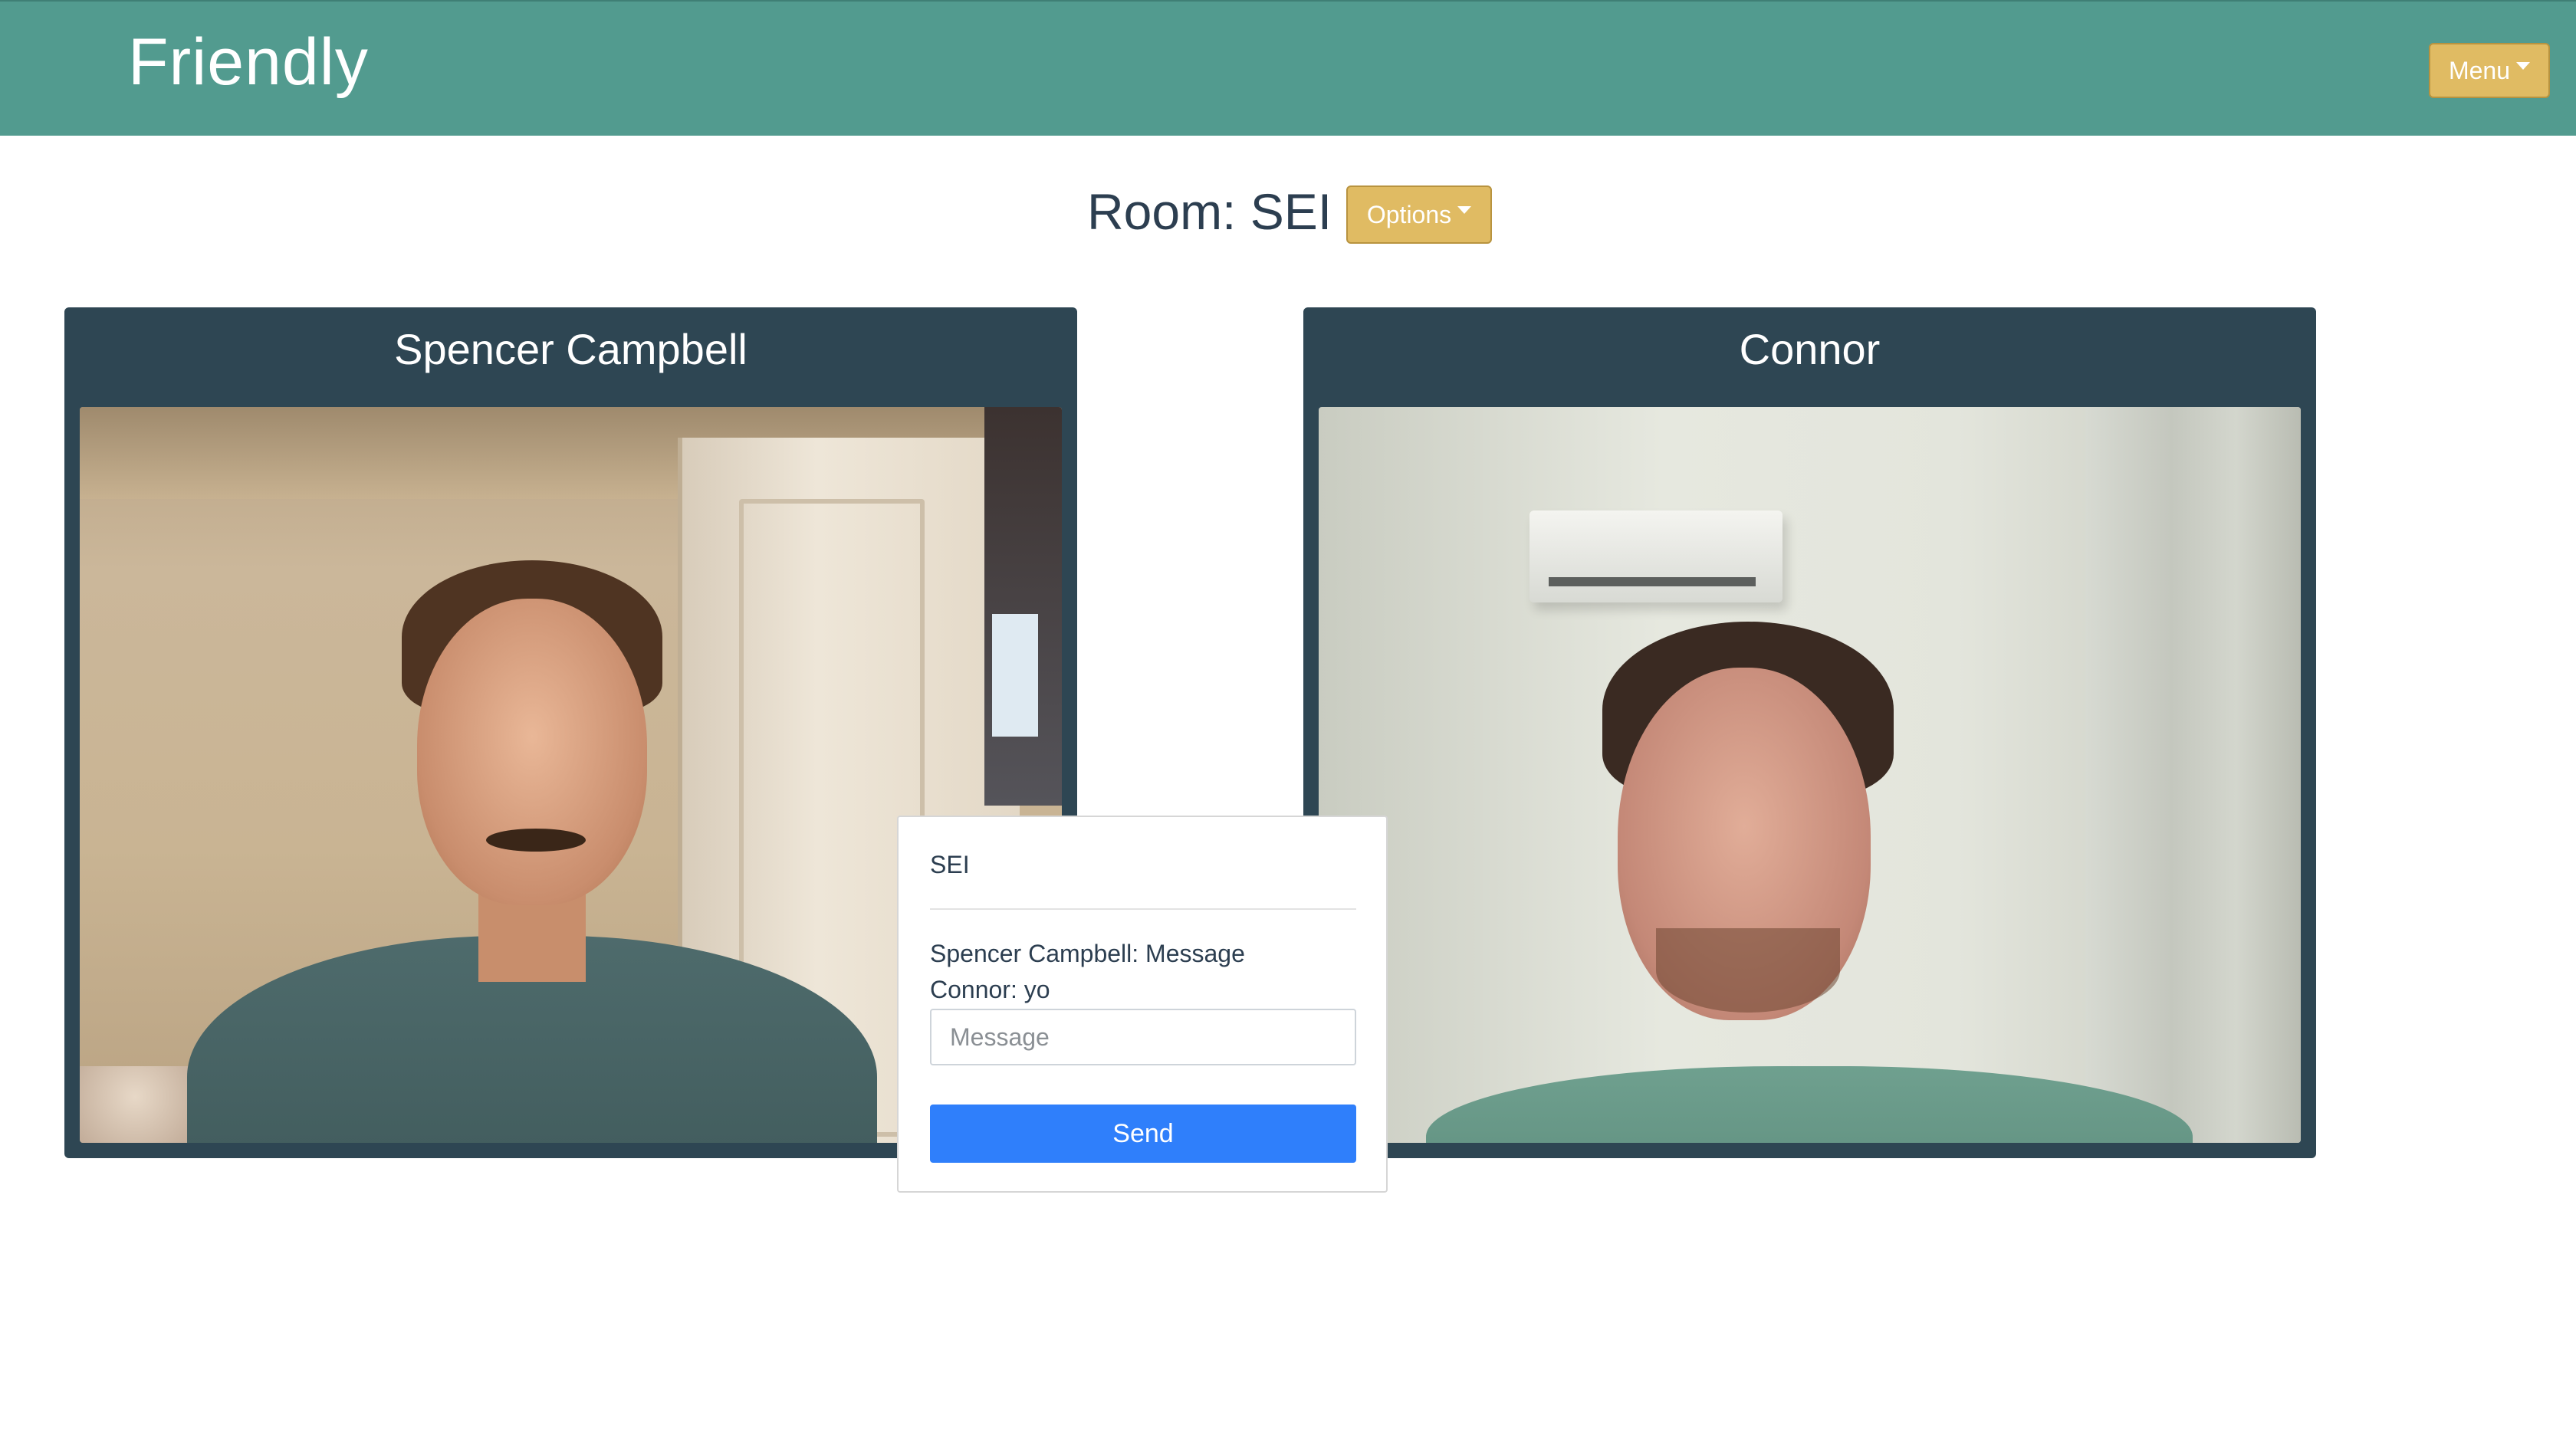  I want to click on menu-dropdown-button: Menu, so click(2490, 70).